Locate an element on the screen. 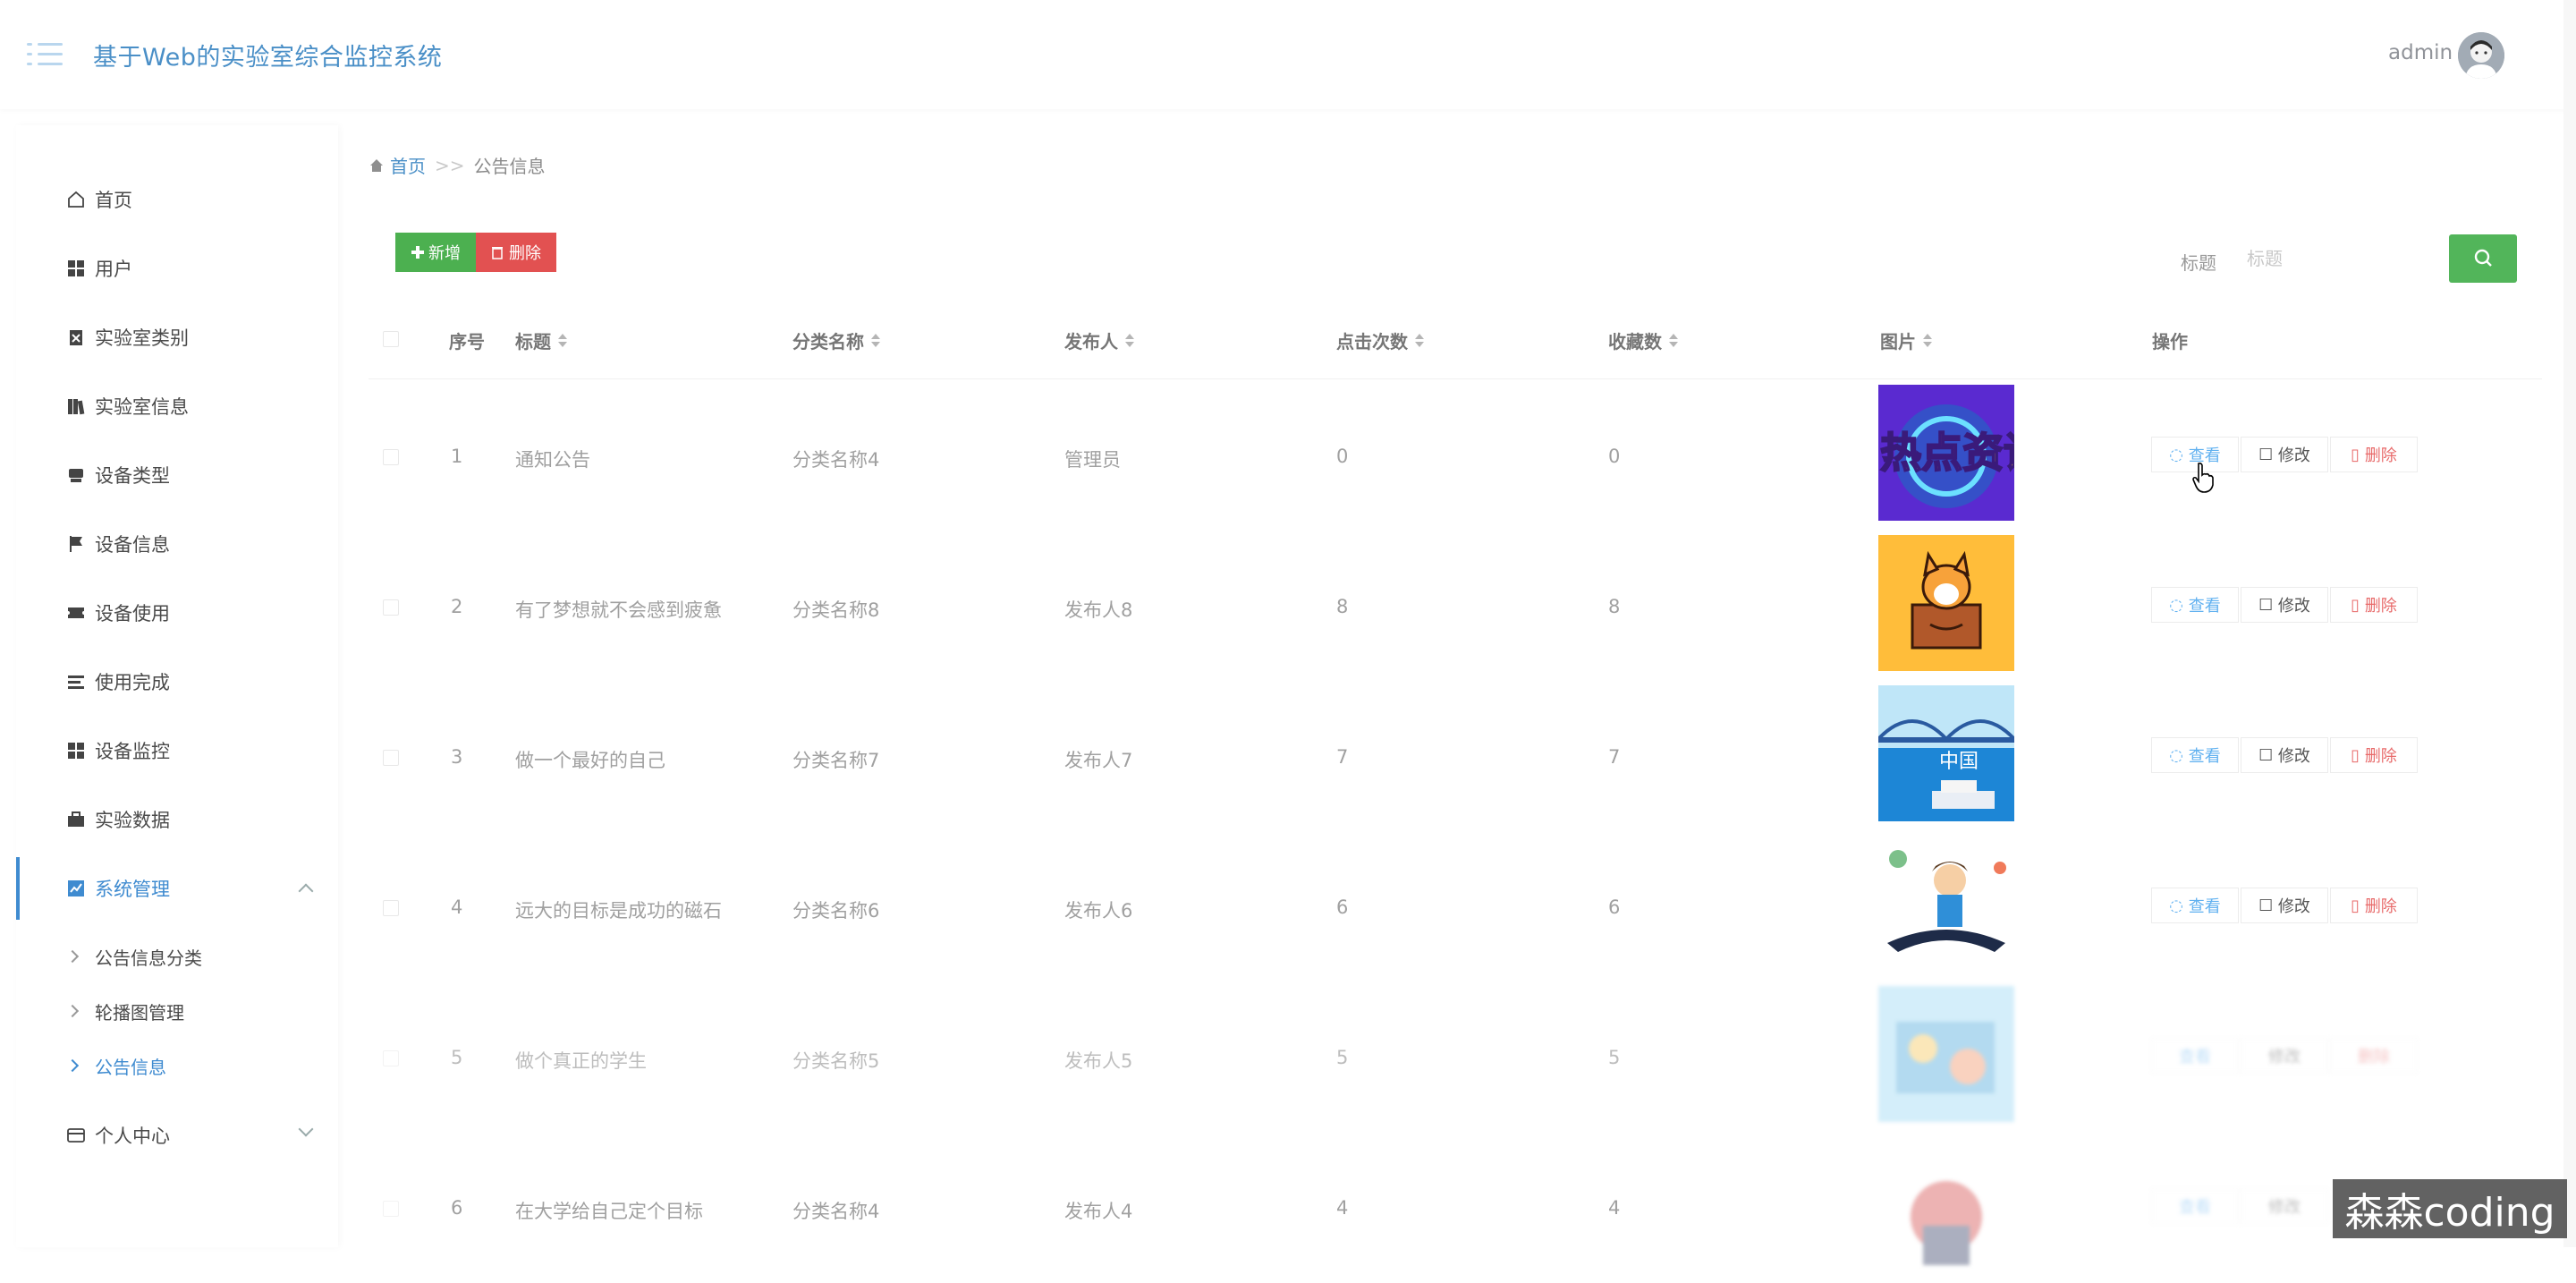 The height and width of the screenshot is (1283, 2576). header-index: 序号 is located at coordinates (467, 342).